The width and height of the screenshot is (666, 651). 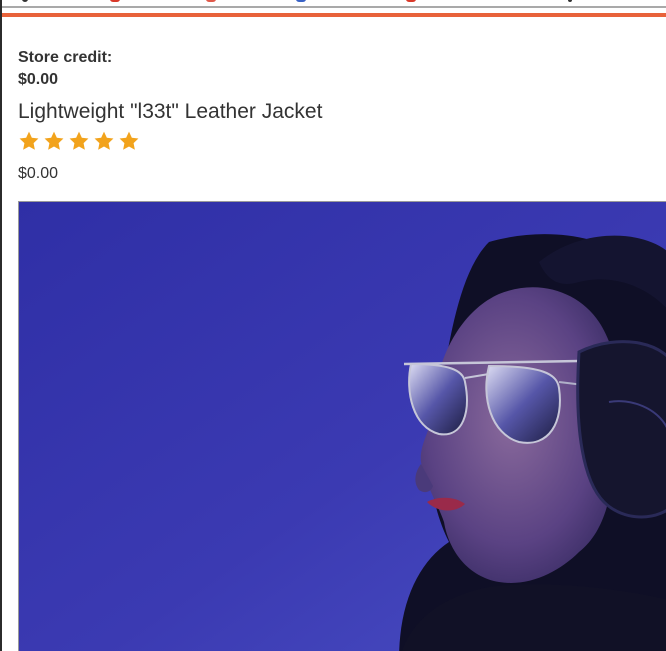 I want to click on store-credit-value: $0.00, so click(x=38, y=79).